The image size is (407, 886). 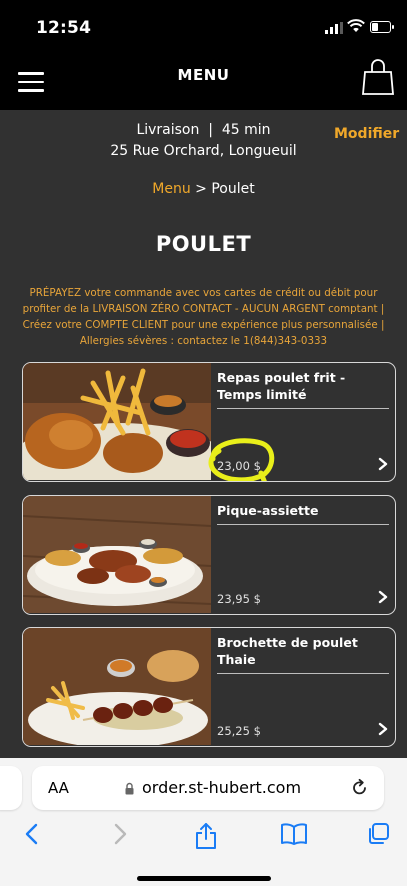 What do you see at coordinates (356, 25) in the screenshot?
I see `wifi-icon` at bounding box center [356, 25].